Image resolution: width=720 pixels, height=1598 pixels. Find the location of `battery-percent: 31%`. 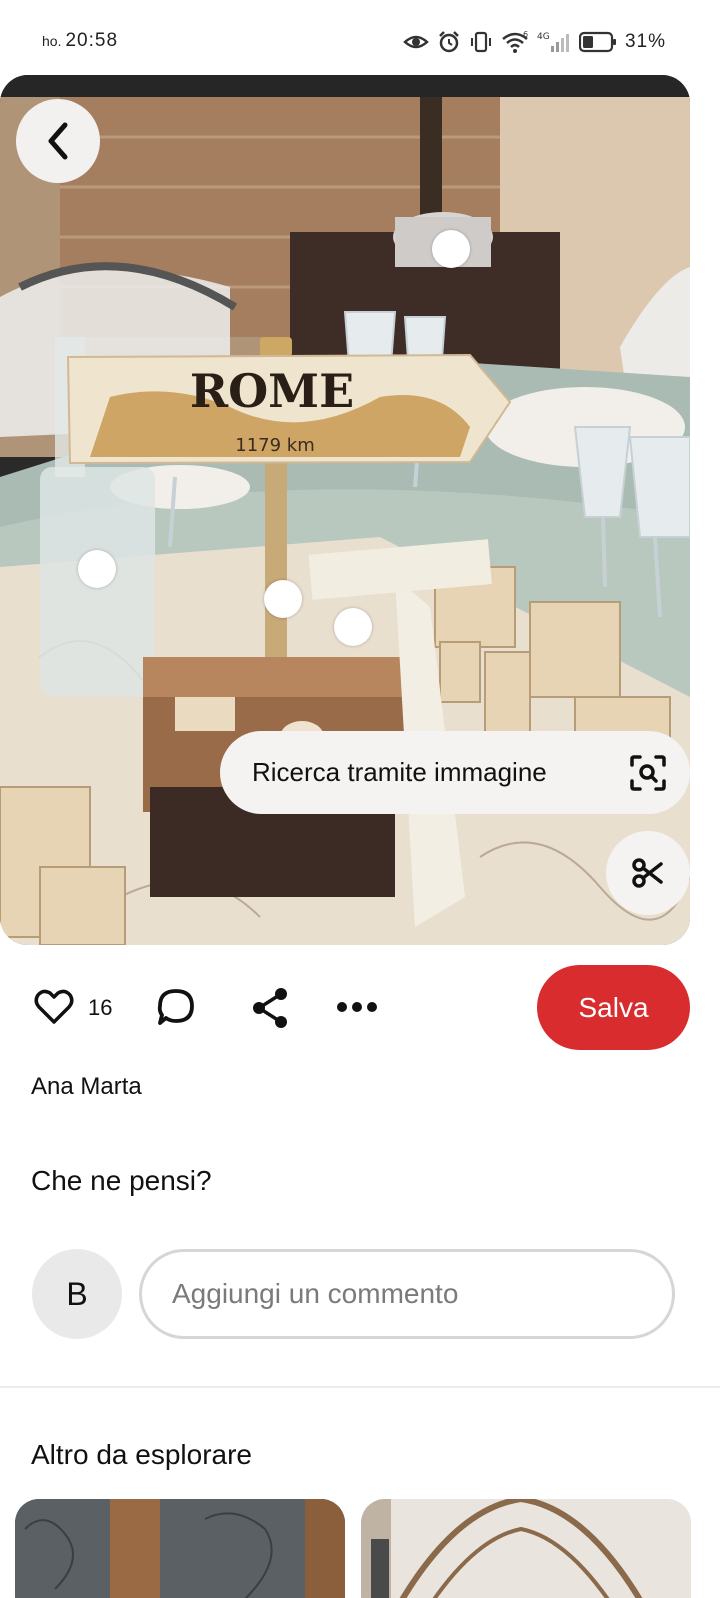

battery-percent: 31% is located at coordinates (645, 41).